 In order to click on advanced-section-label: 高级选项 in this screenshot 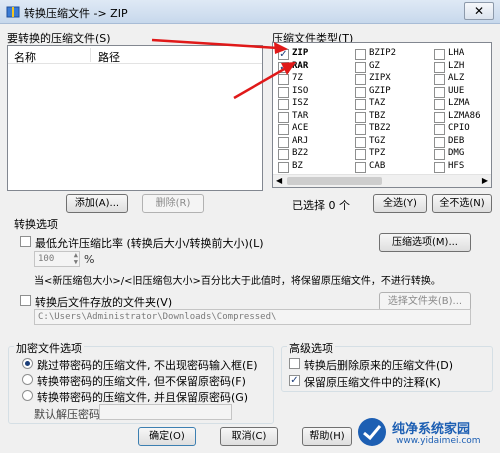, I will do `click(311, 348)`.